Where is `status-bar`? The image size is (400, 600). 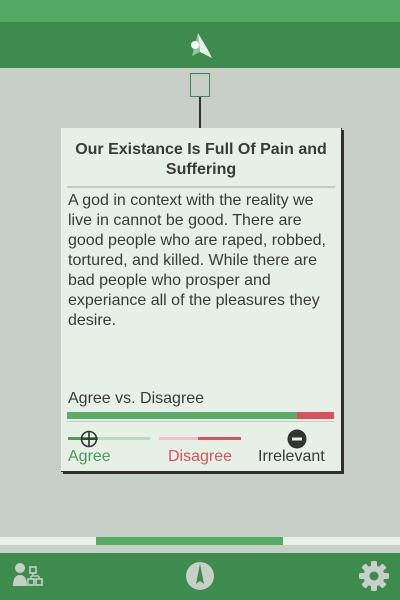 status-bar is located at coordinates (200, 11).